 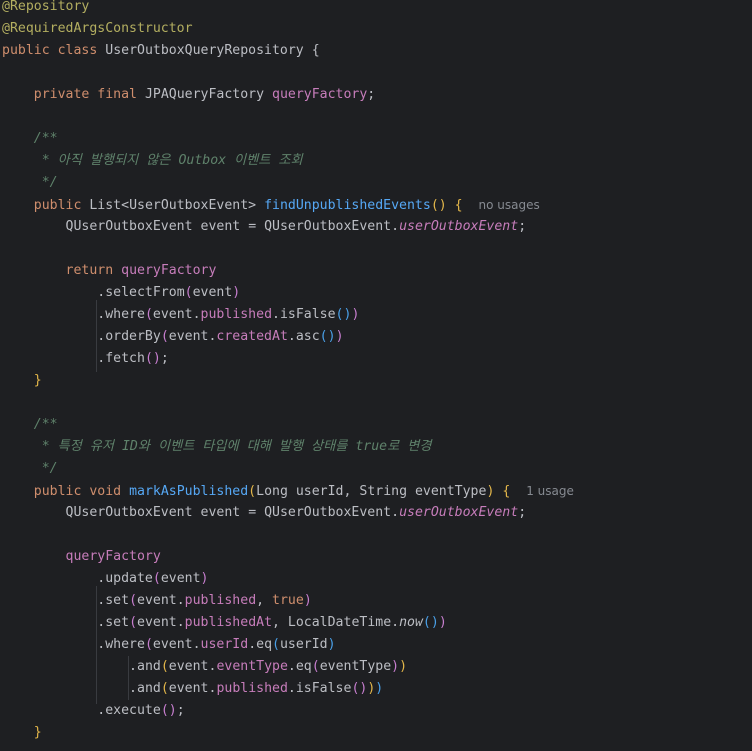 What do you see at coordinates (188, 491) in the screenshot?
I see `method-name: markAsPublished` at bounding box center [188, 491].